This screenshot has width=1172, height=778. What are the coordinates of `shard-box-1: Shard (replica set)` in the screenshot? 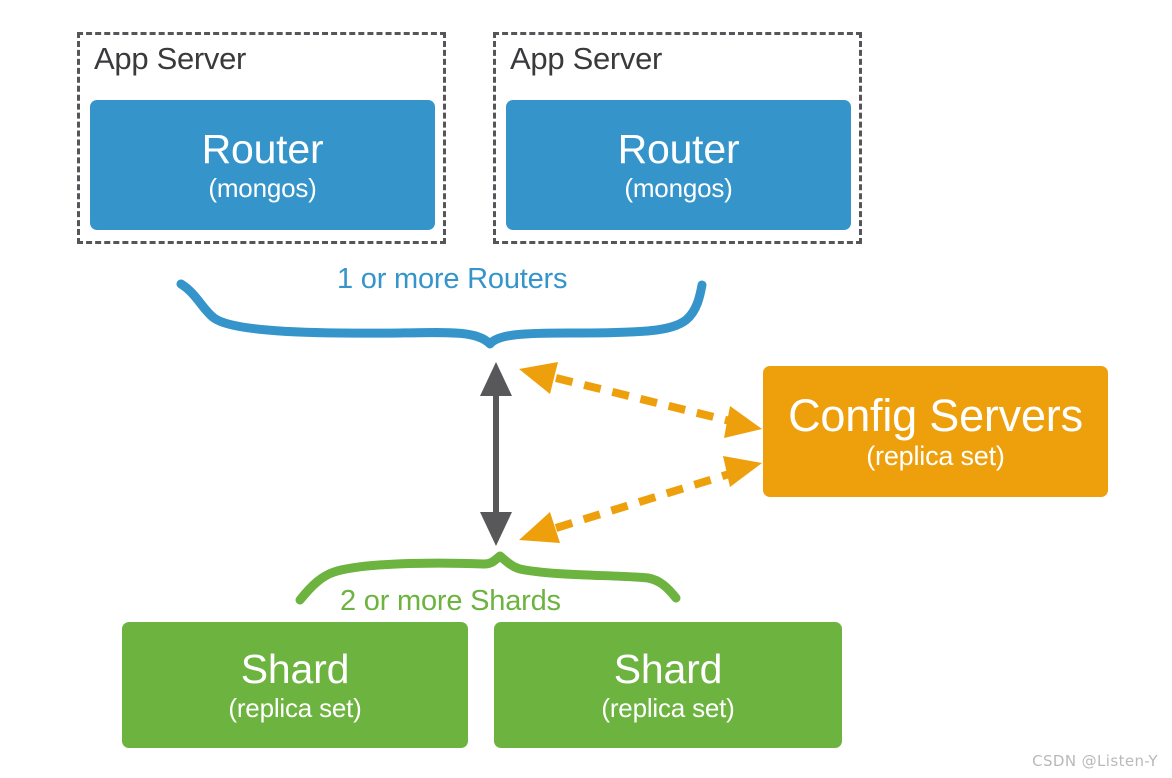 It's located at (295, 685).